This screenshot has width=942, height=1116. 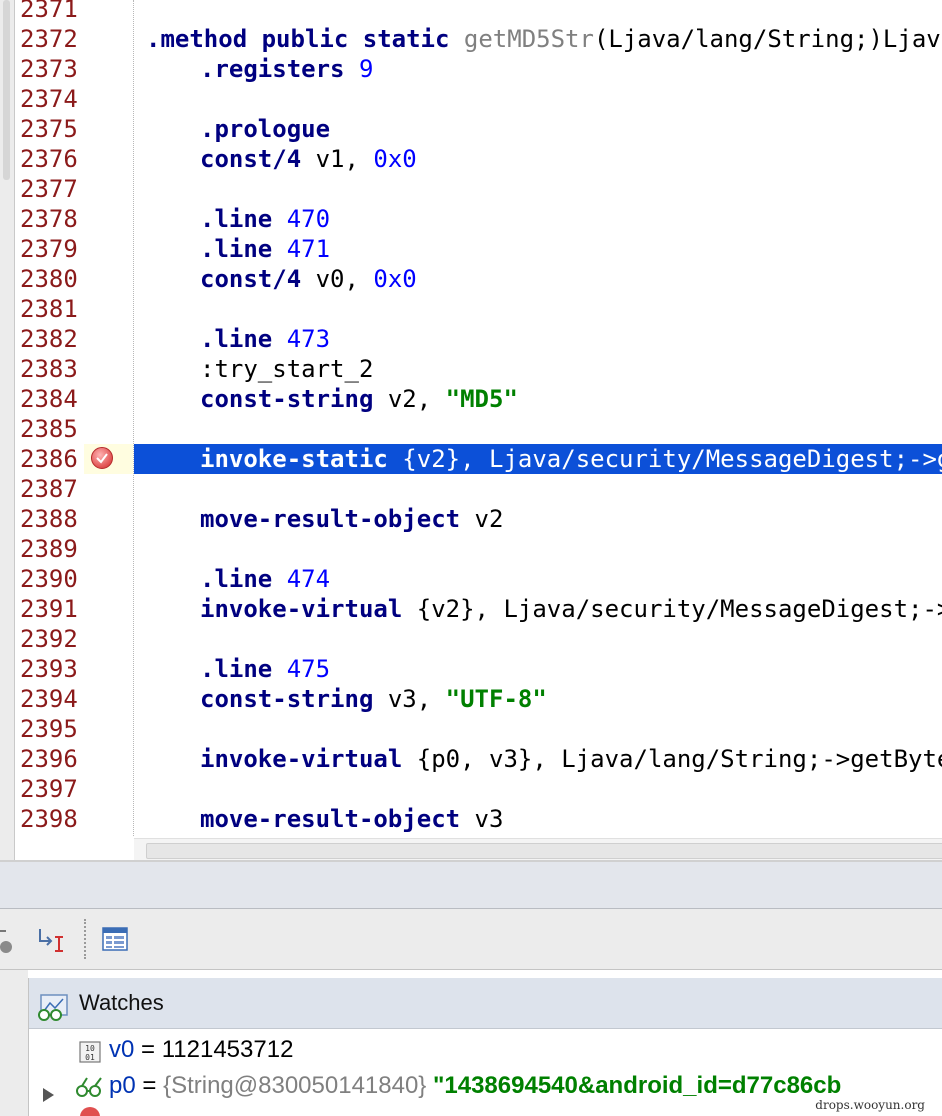 I want to click on line-number: 2385, so click(x=49, y=429).